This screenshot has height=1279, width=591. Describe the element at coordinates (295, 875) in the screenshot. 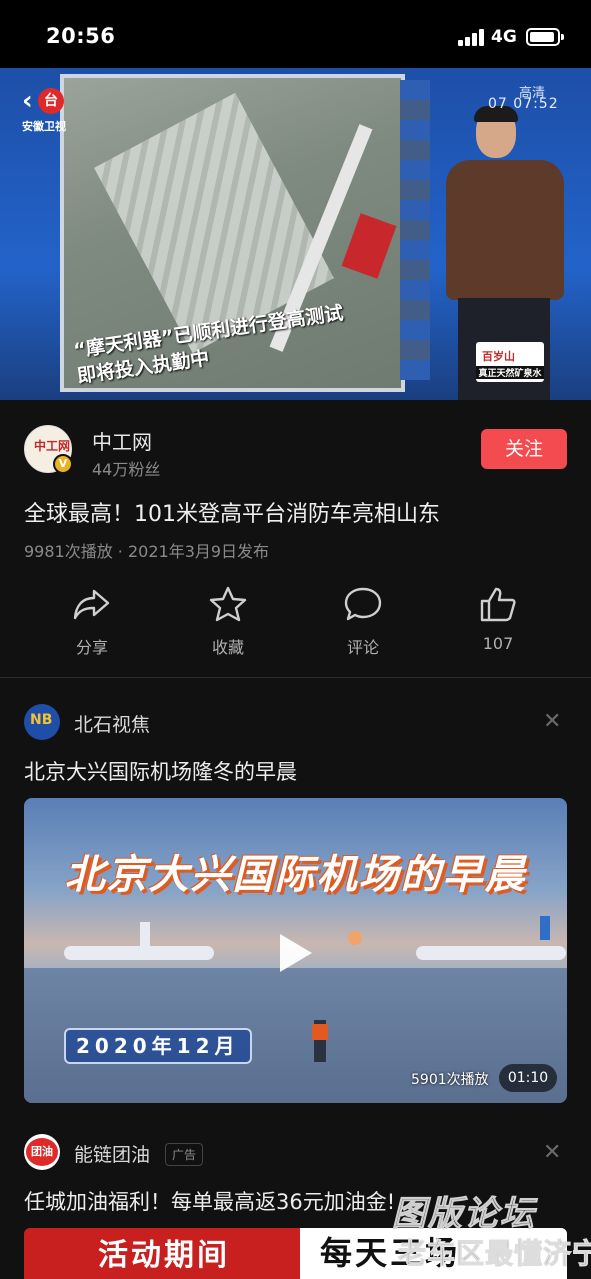

I see `thumbnail-banner: 北京大兴国际机场的早晨` at that location.